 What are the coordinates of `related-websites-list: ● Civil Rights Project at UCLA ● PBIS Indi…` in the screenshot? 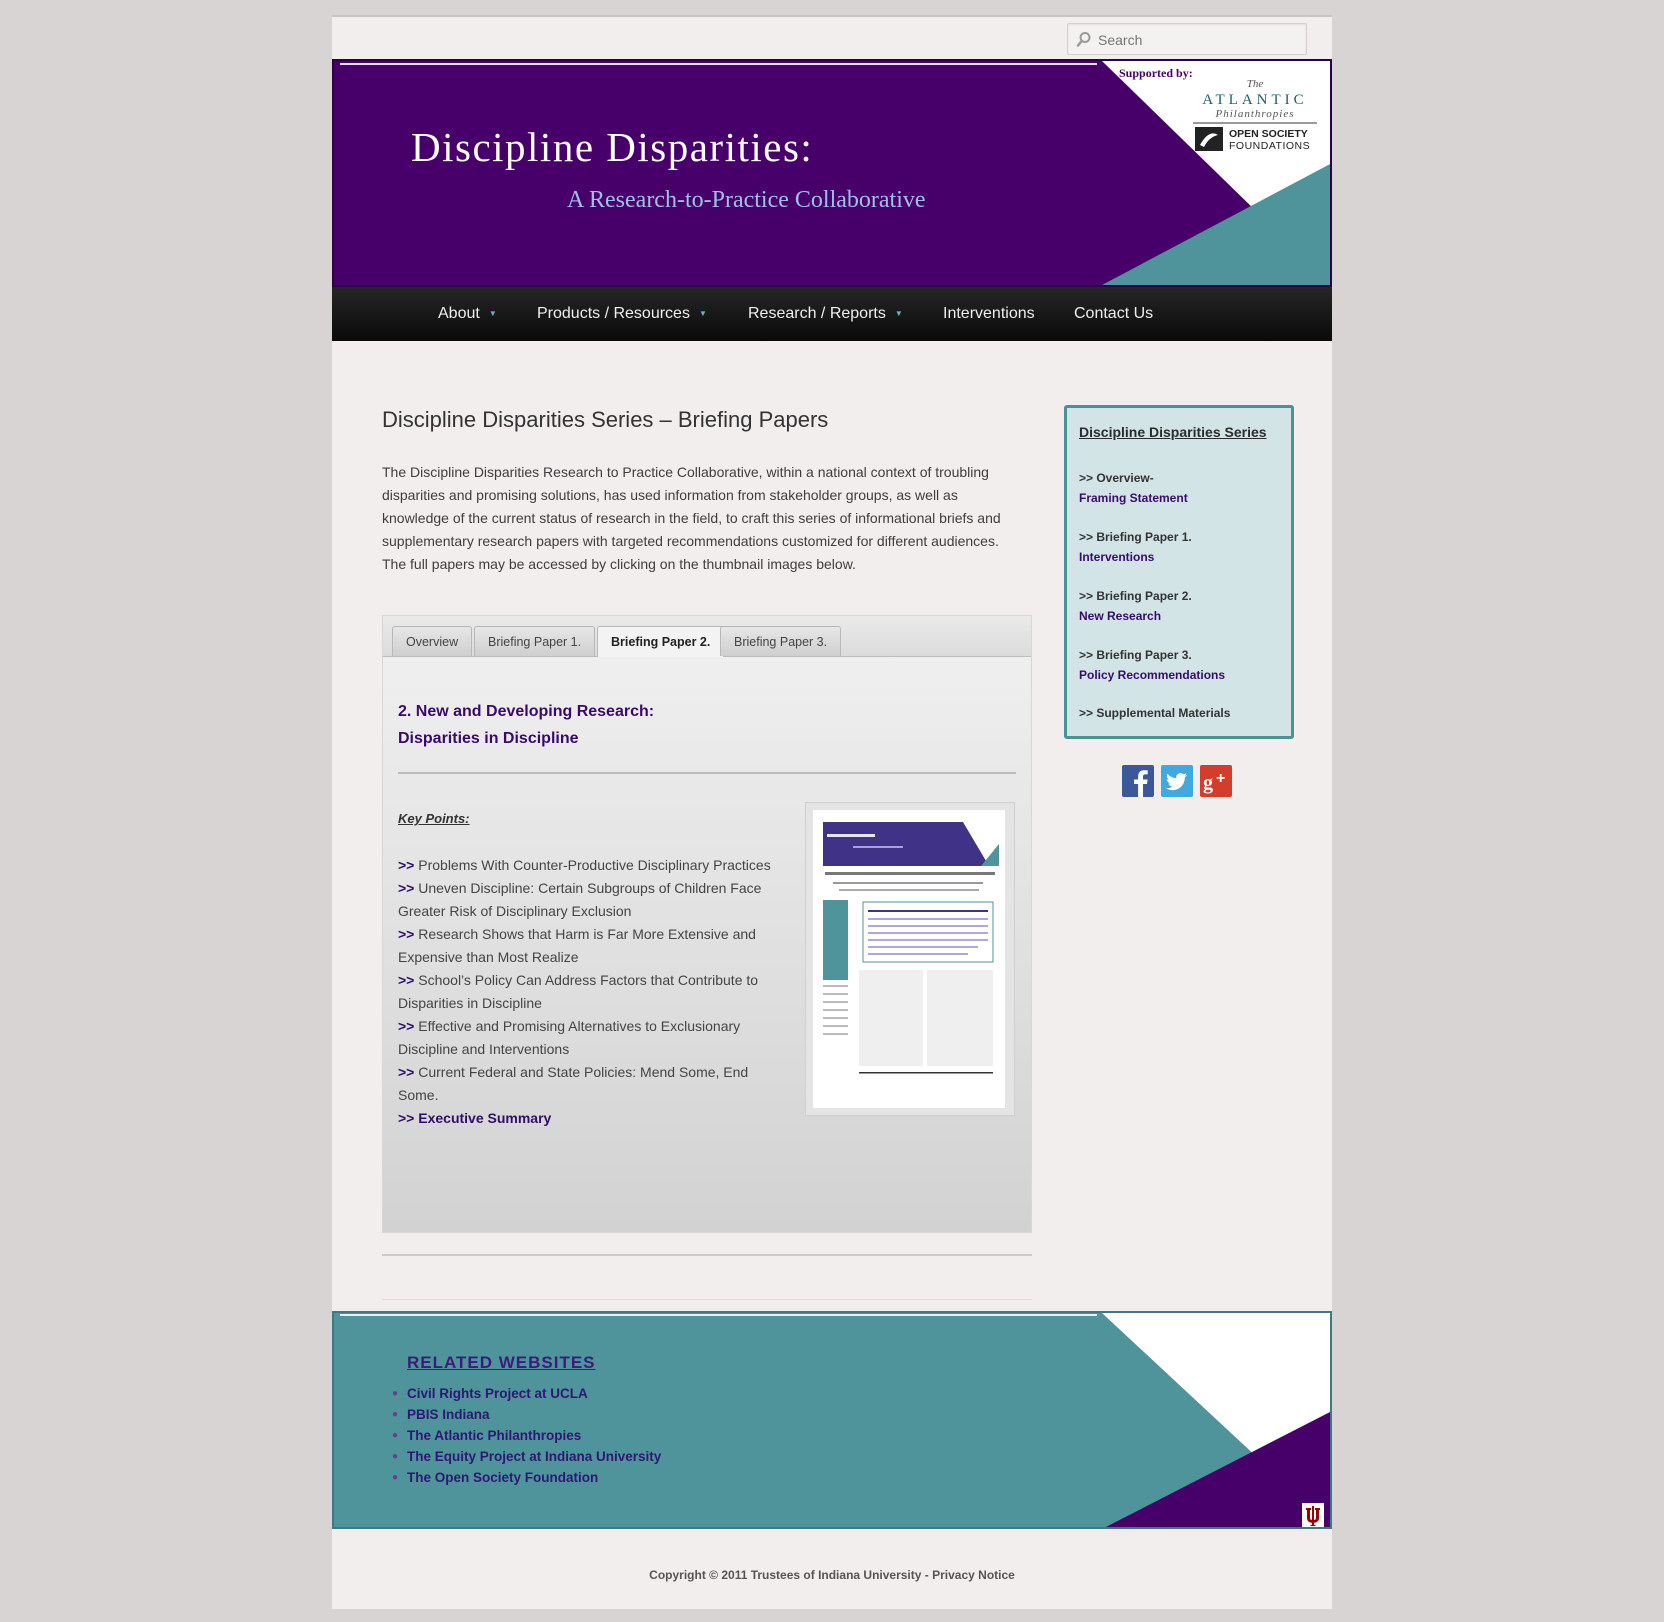 It's located at (526, 1435).